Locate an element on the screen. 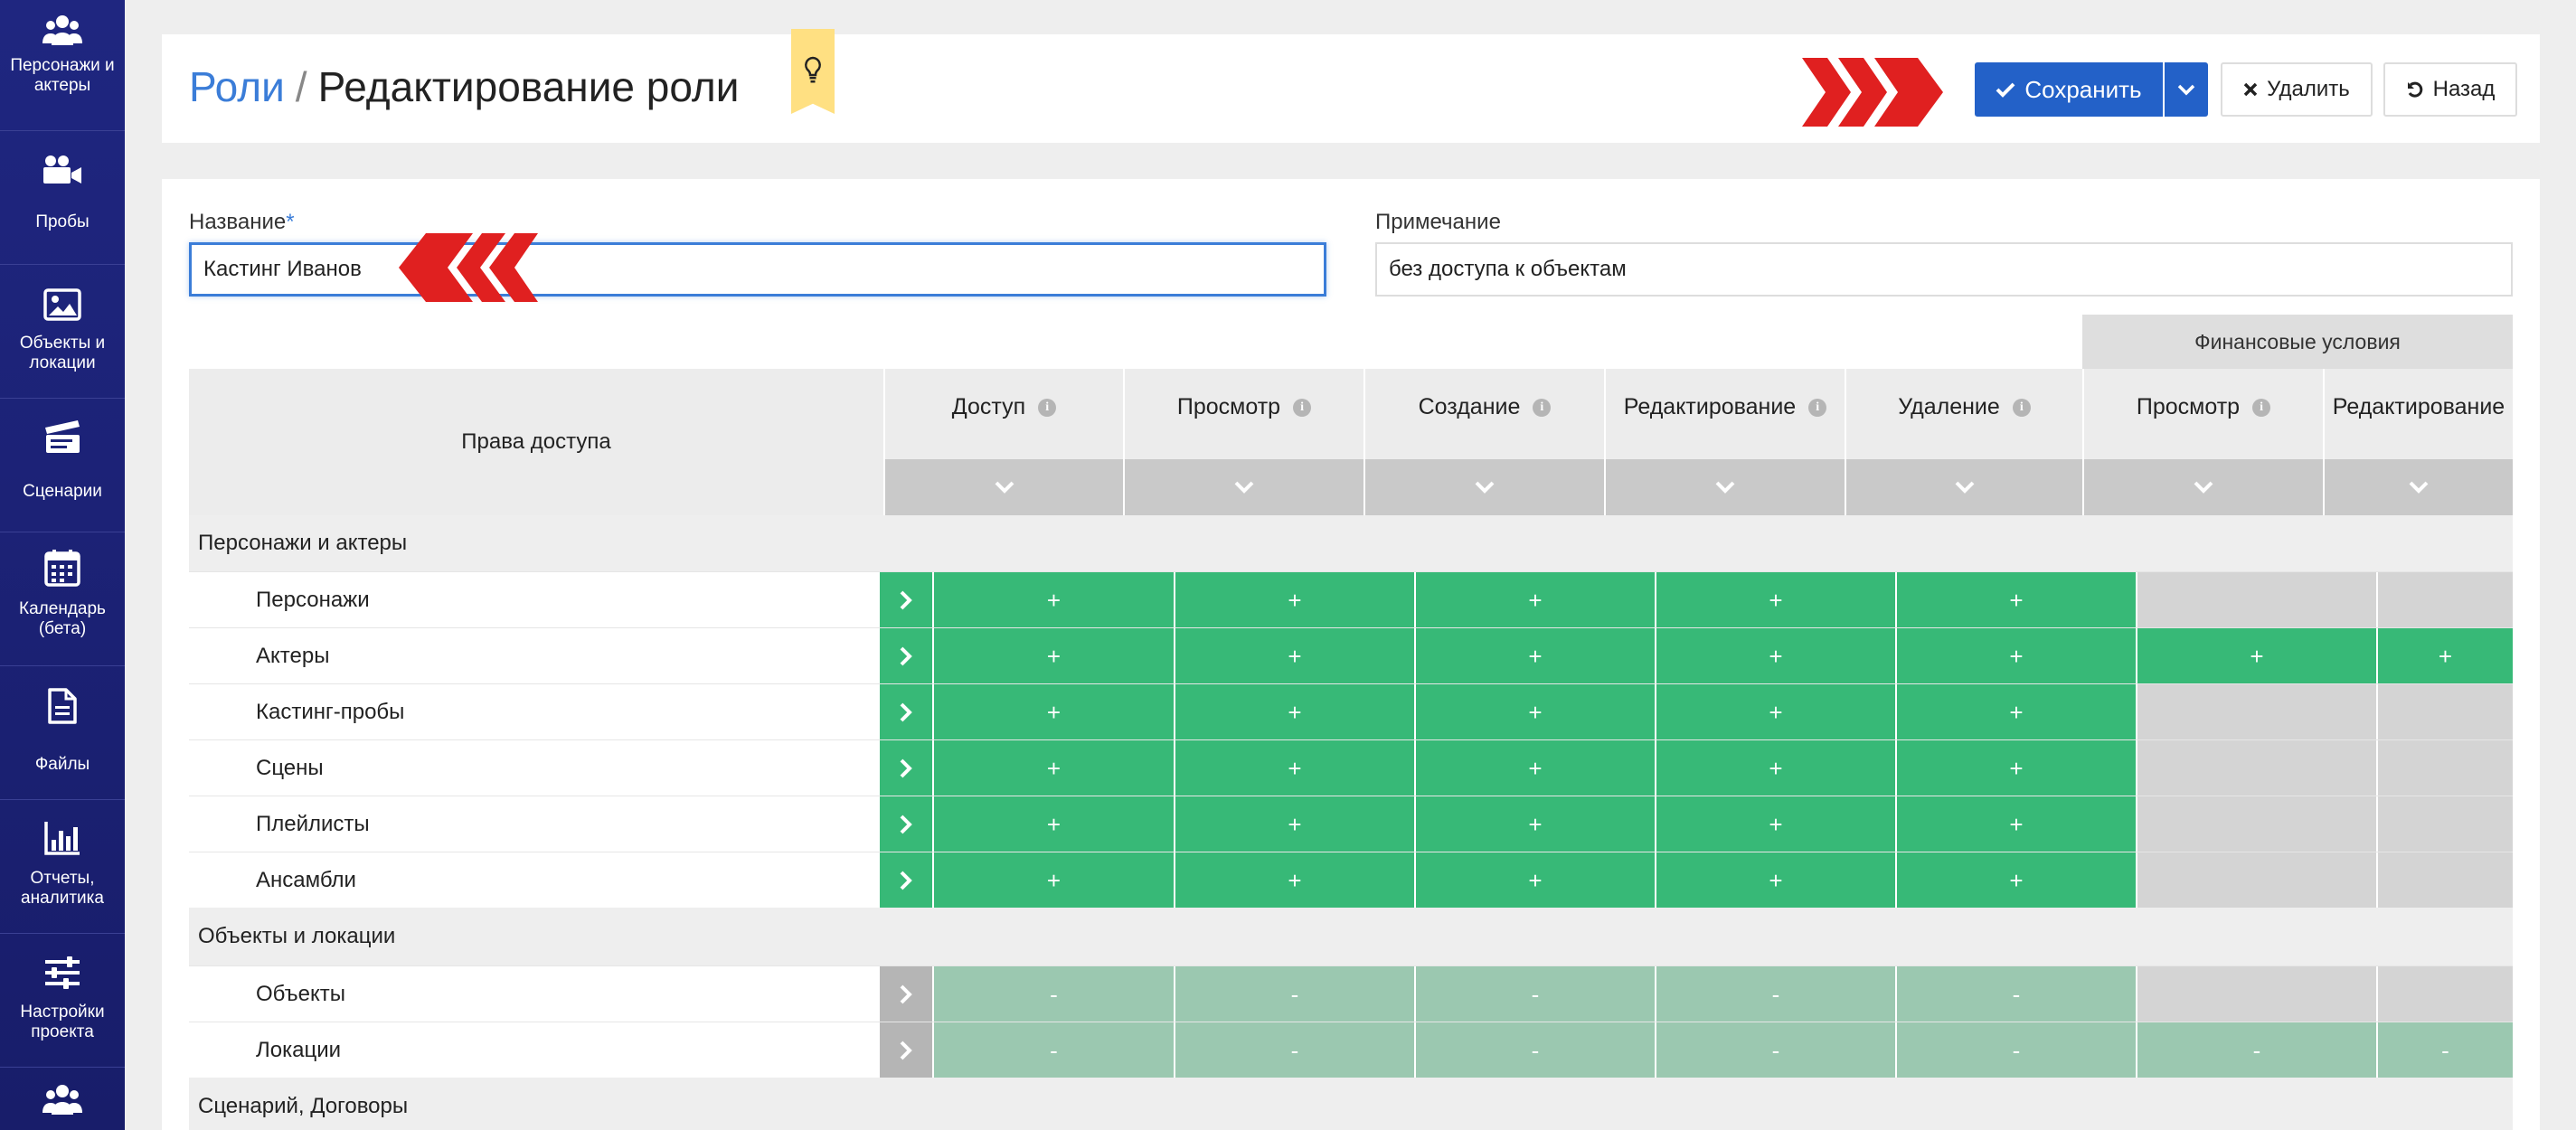 The image size is (2576, 1130). sidebar-item-project-settings: Настройки проекта is located at coordinates (63, 1001).